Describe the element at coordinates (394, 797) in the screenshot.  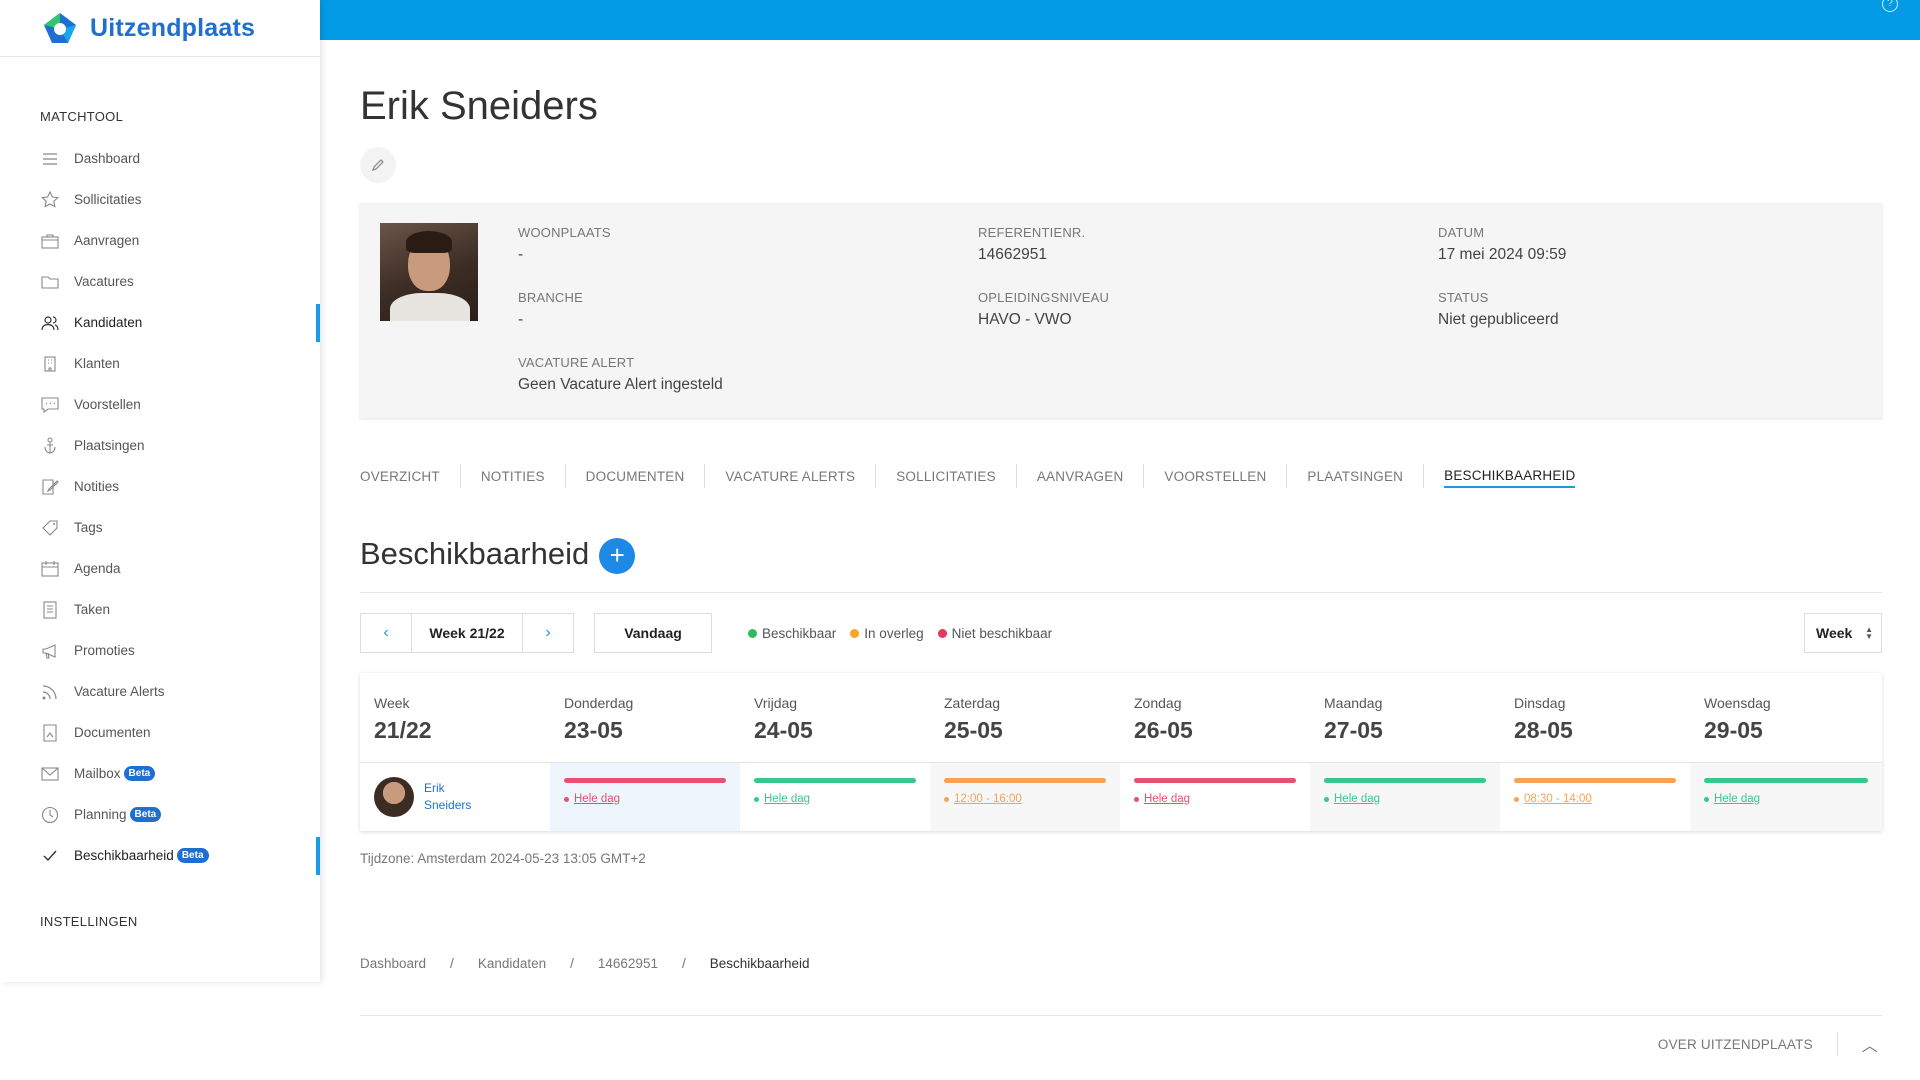
I see `avatar` at that location.